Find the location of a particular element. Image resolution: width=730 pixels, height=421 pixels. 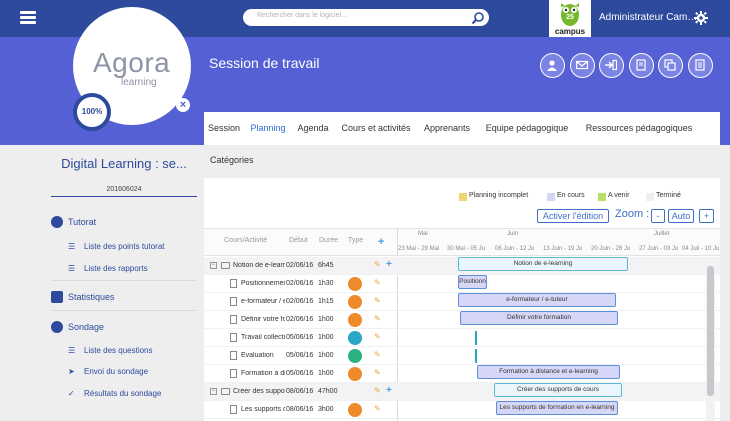

tab-cours-activites: Cours et activités is located at coordinates (376, 128).